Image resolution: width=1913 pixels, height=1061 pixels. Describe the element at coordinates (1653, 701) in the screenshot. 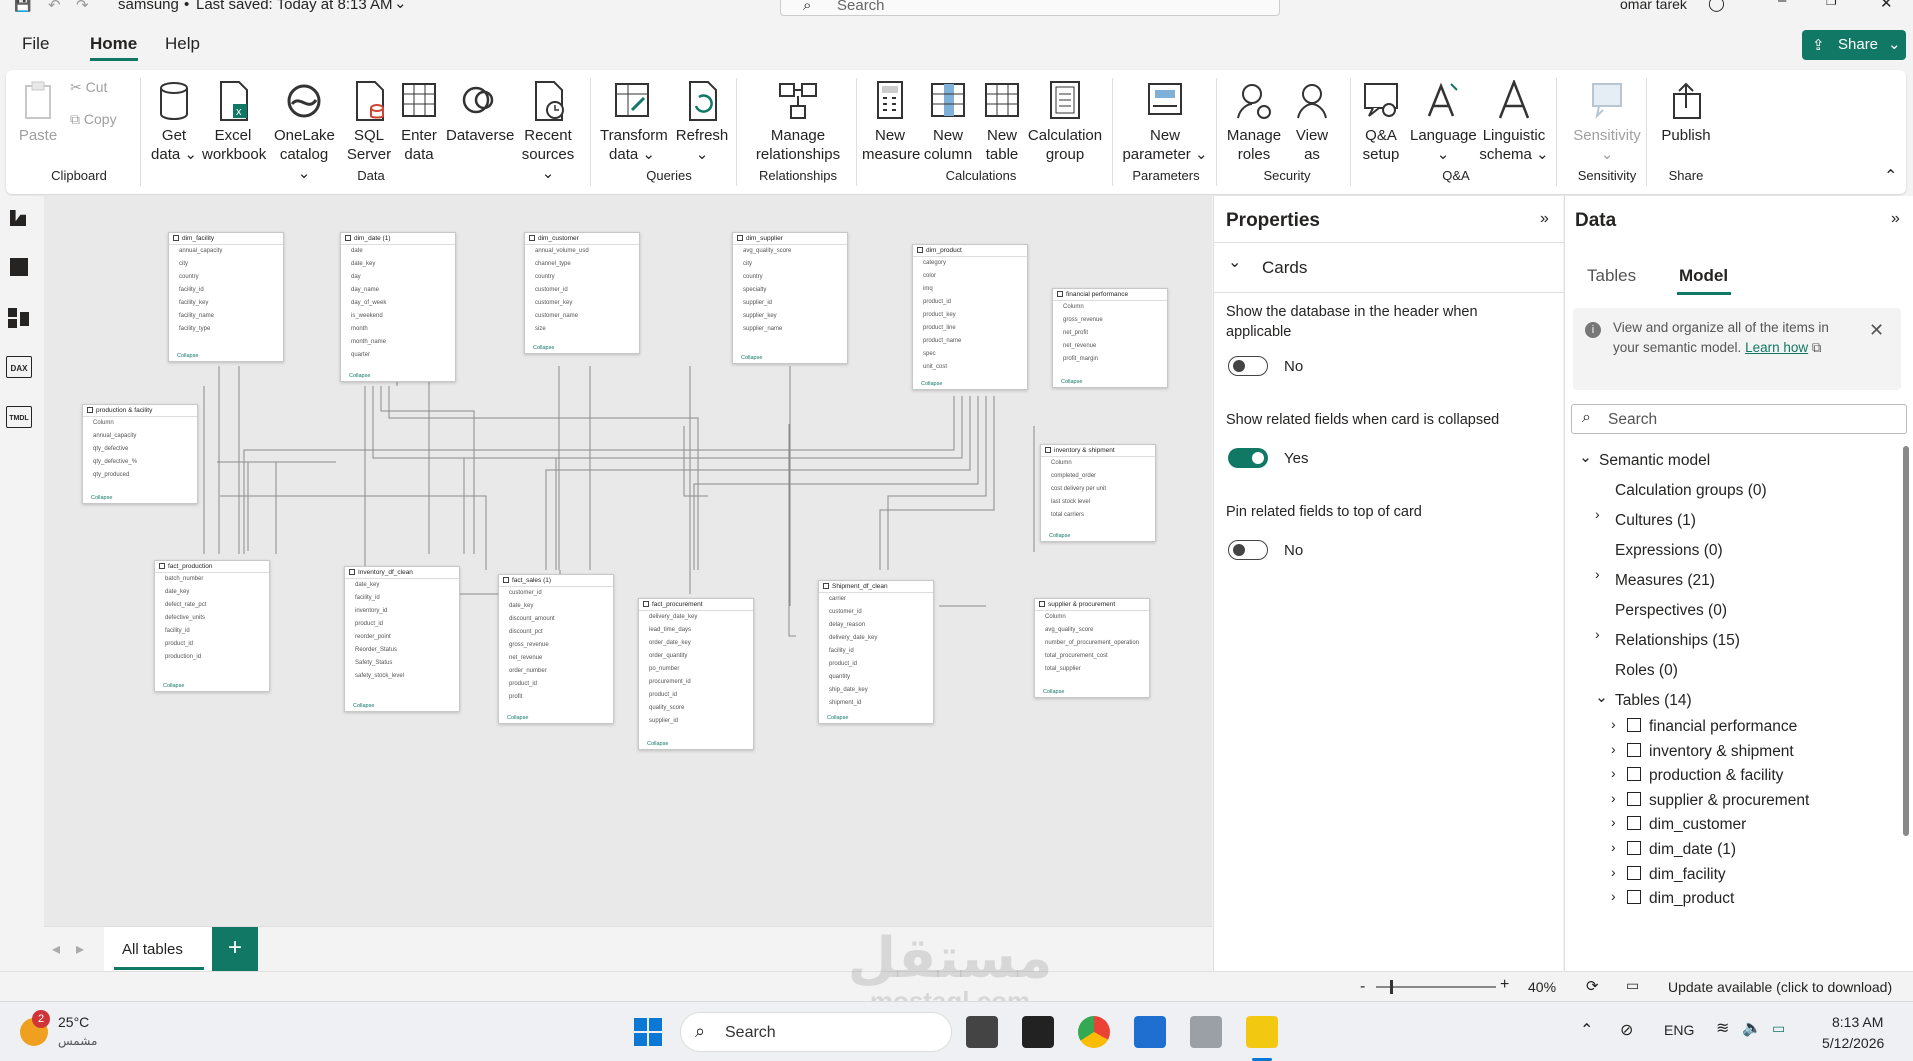

I see `tree-tables: Tables (14)` at that location.